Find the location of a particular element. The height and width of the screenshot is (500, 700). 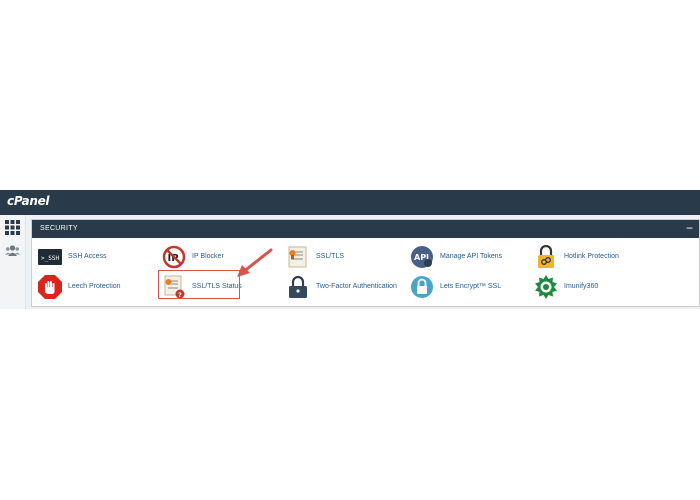

ssh-terminal-icon: >_SSH is located at coordinates (50, 257).